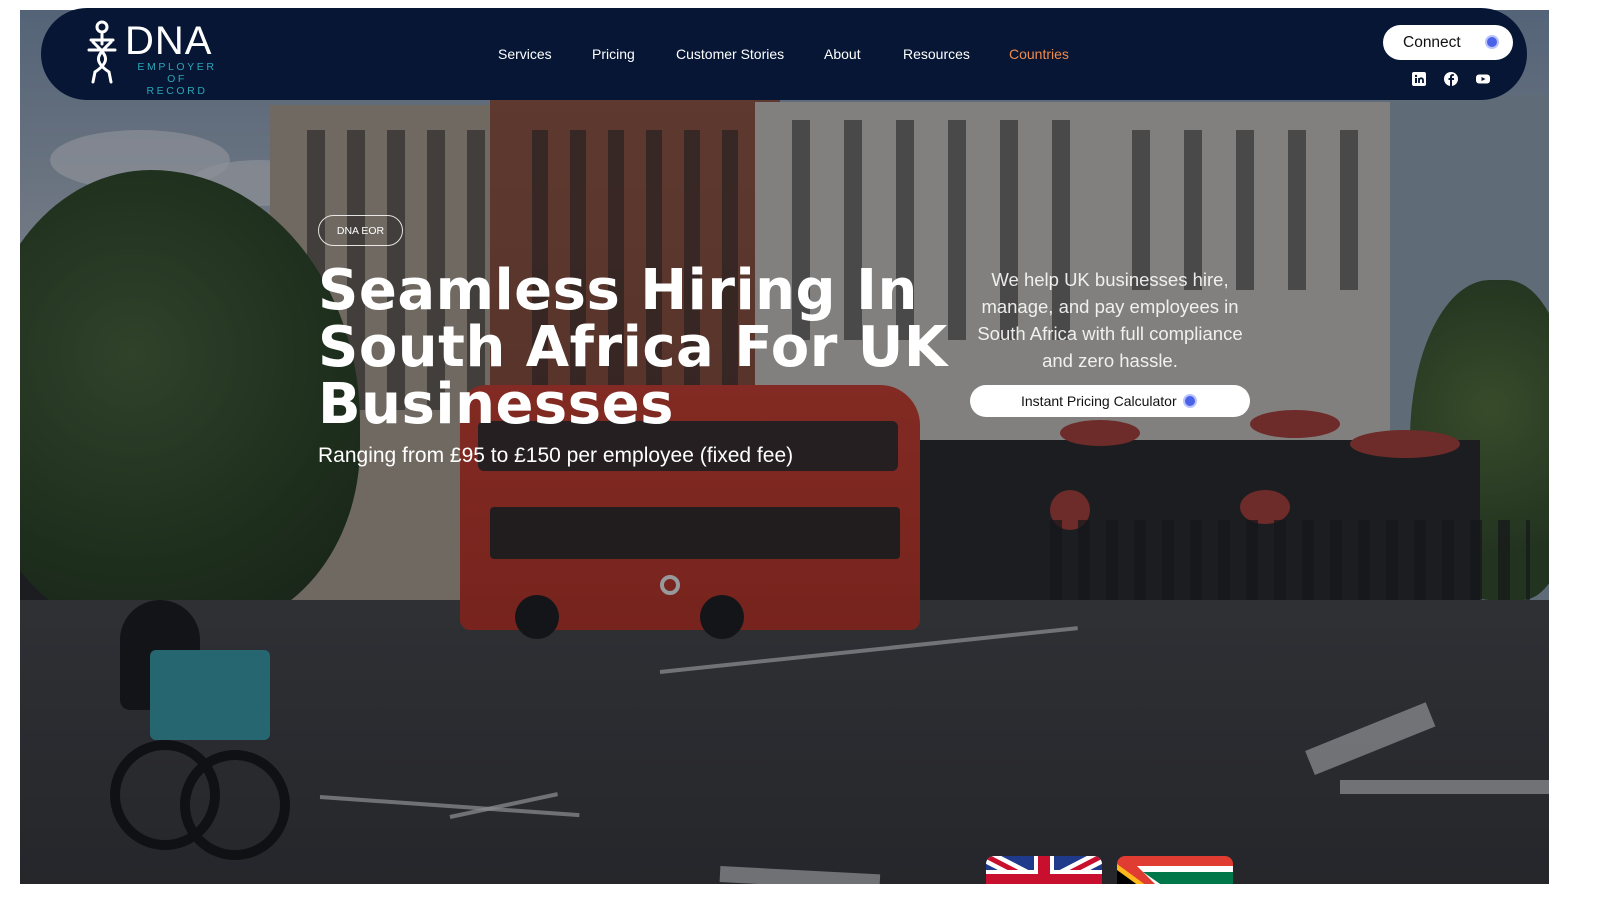 The height and width of the screenshot is (900, 1600). What do you see at coordinates (1099, 401) in the screenshot?
I see `calculator-button-label: Instant Pricing Calculator` at bounding box center [1099, 401].